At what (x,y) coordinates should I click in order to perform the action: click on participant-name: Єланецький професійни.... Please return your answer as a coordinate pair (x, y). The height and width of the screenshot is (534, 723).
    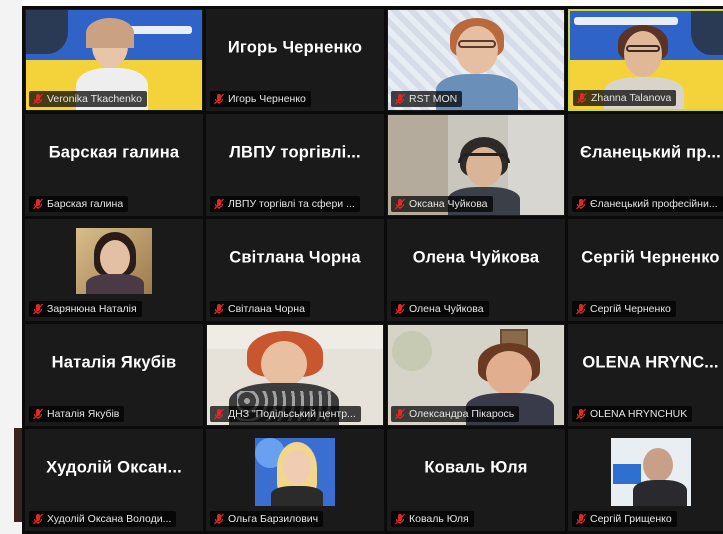
    Looking at the image, I should click on (654, 204).